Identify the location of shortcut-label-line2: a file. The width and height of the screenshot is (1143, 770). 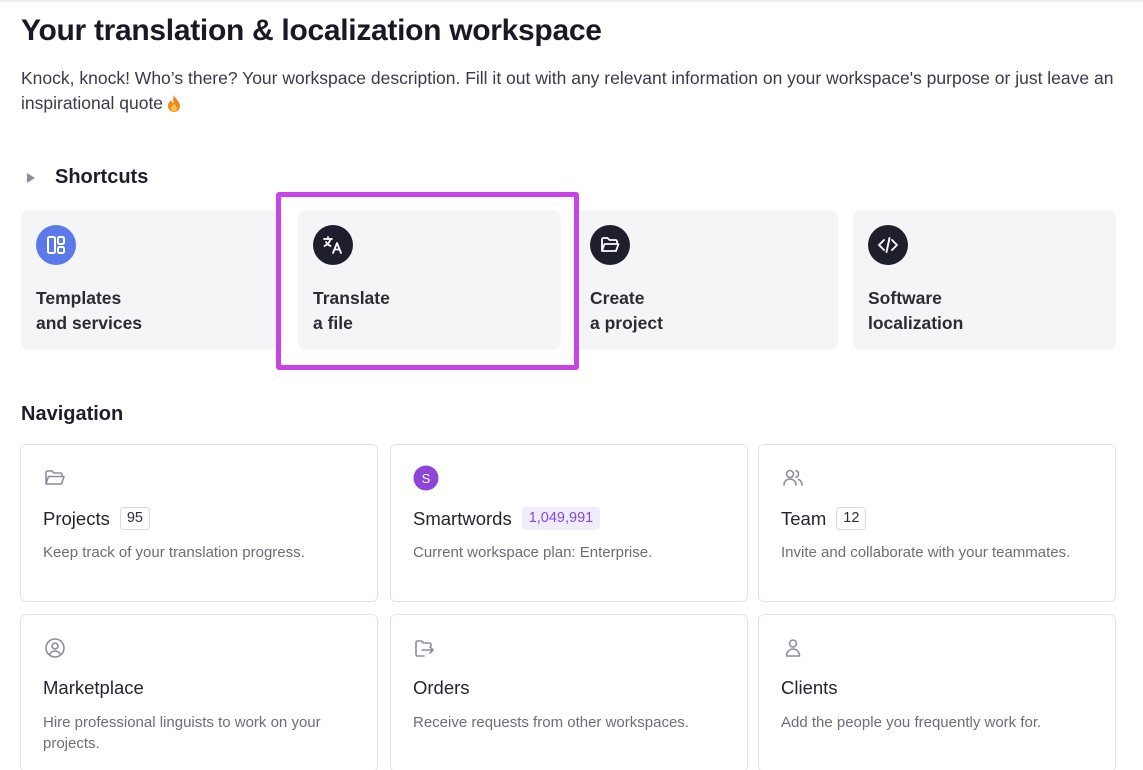
(333, 323).